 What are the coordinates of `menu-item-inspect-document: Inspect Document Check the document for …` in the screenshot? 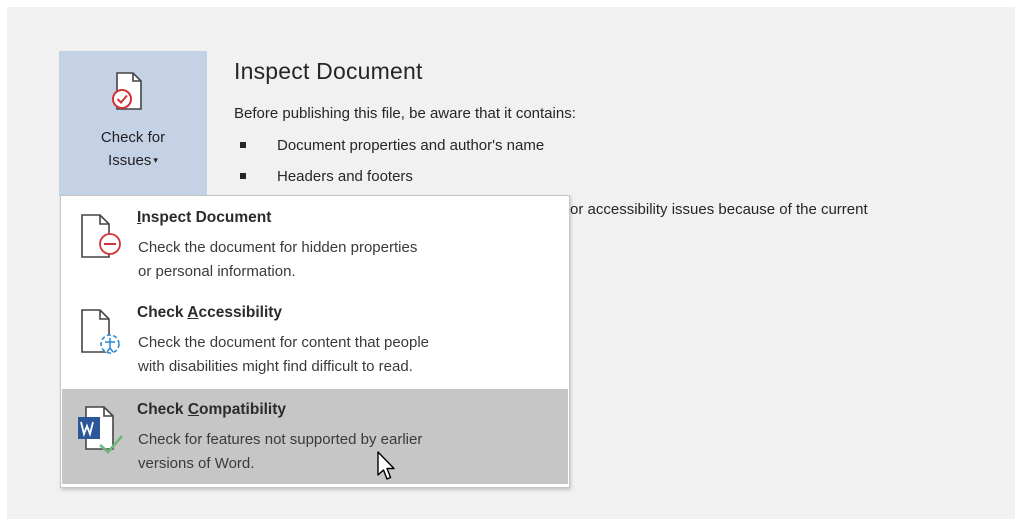 It's located at (315, 244).